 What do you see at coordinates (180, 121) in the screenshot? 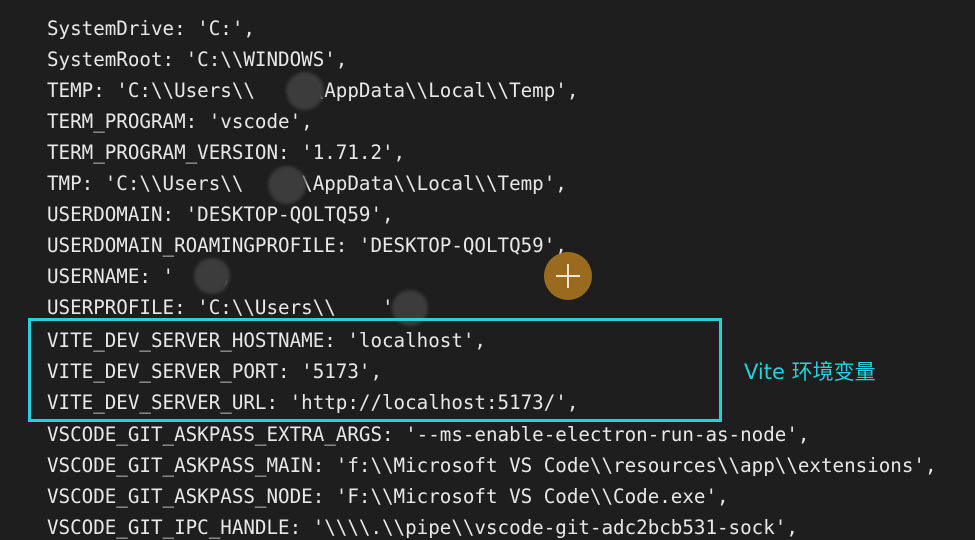
I see `env-line-term-program: TERM_PROGRAM: 'vscode',` at bounding box center [180, 121].